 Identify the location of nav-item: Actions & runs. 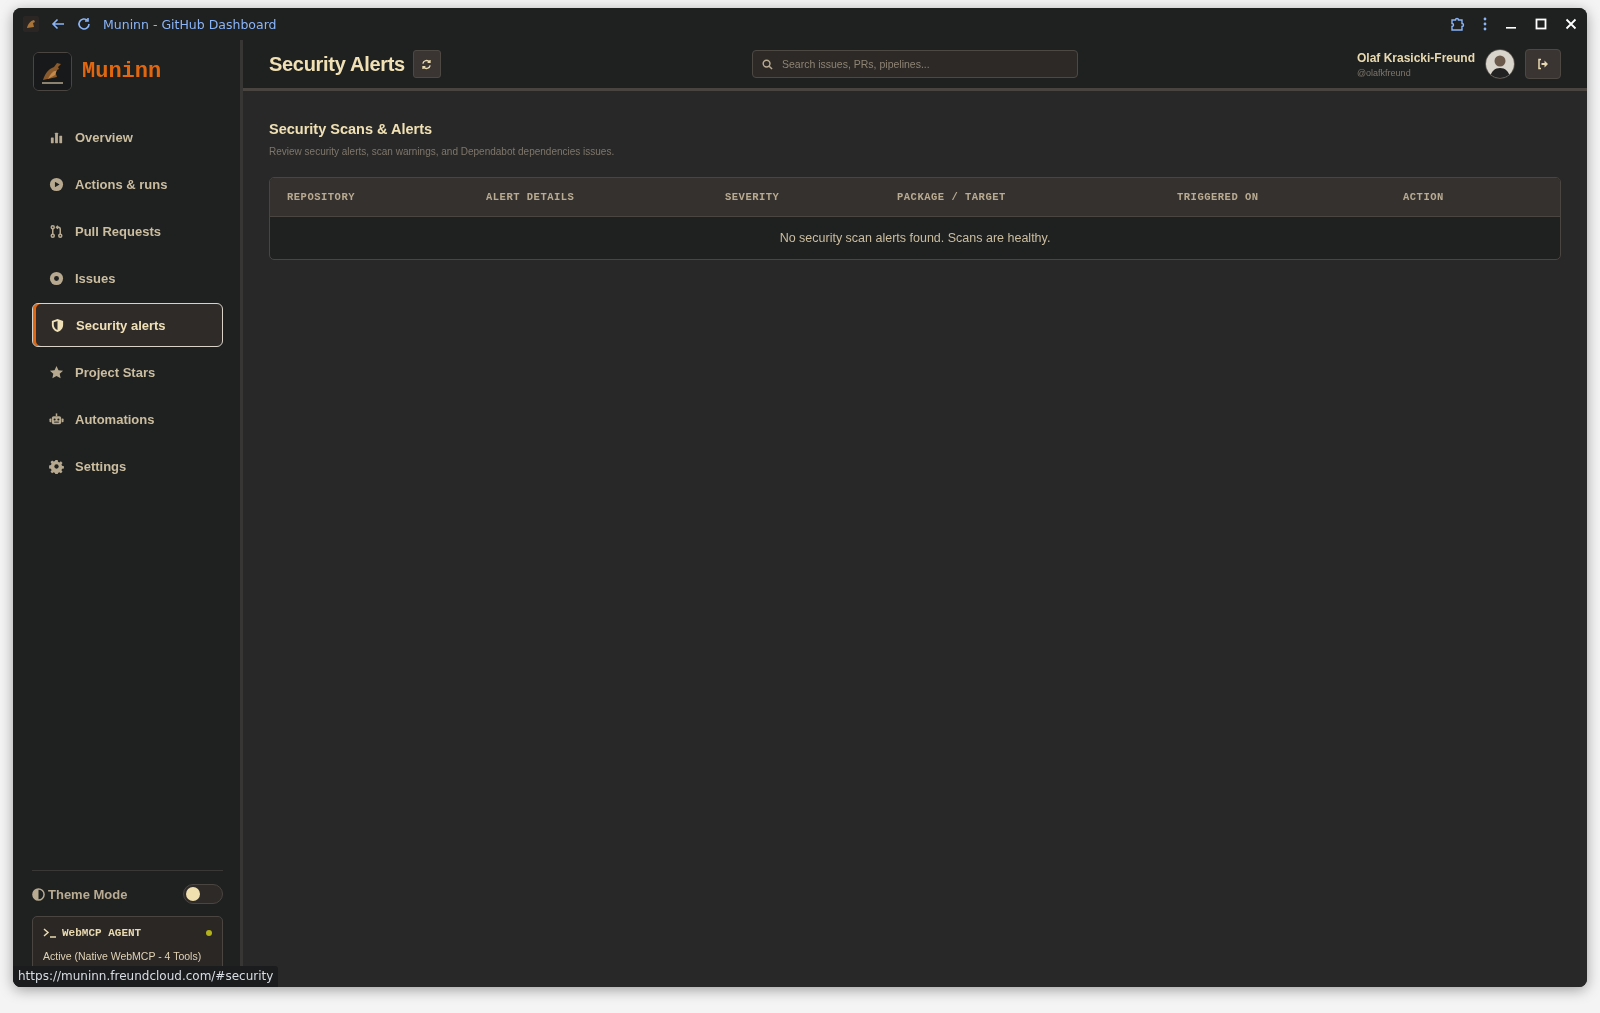
(127, 184).